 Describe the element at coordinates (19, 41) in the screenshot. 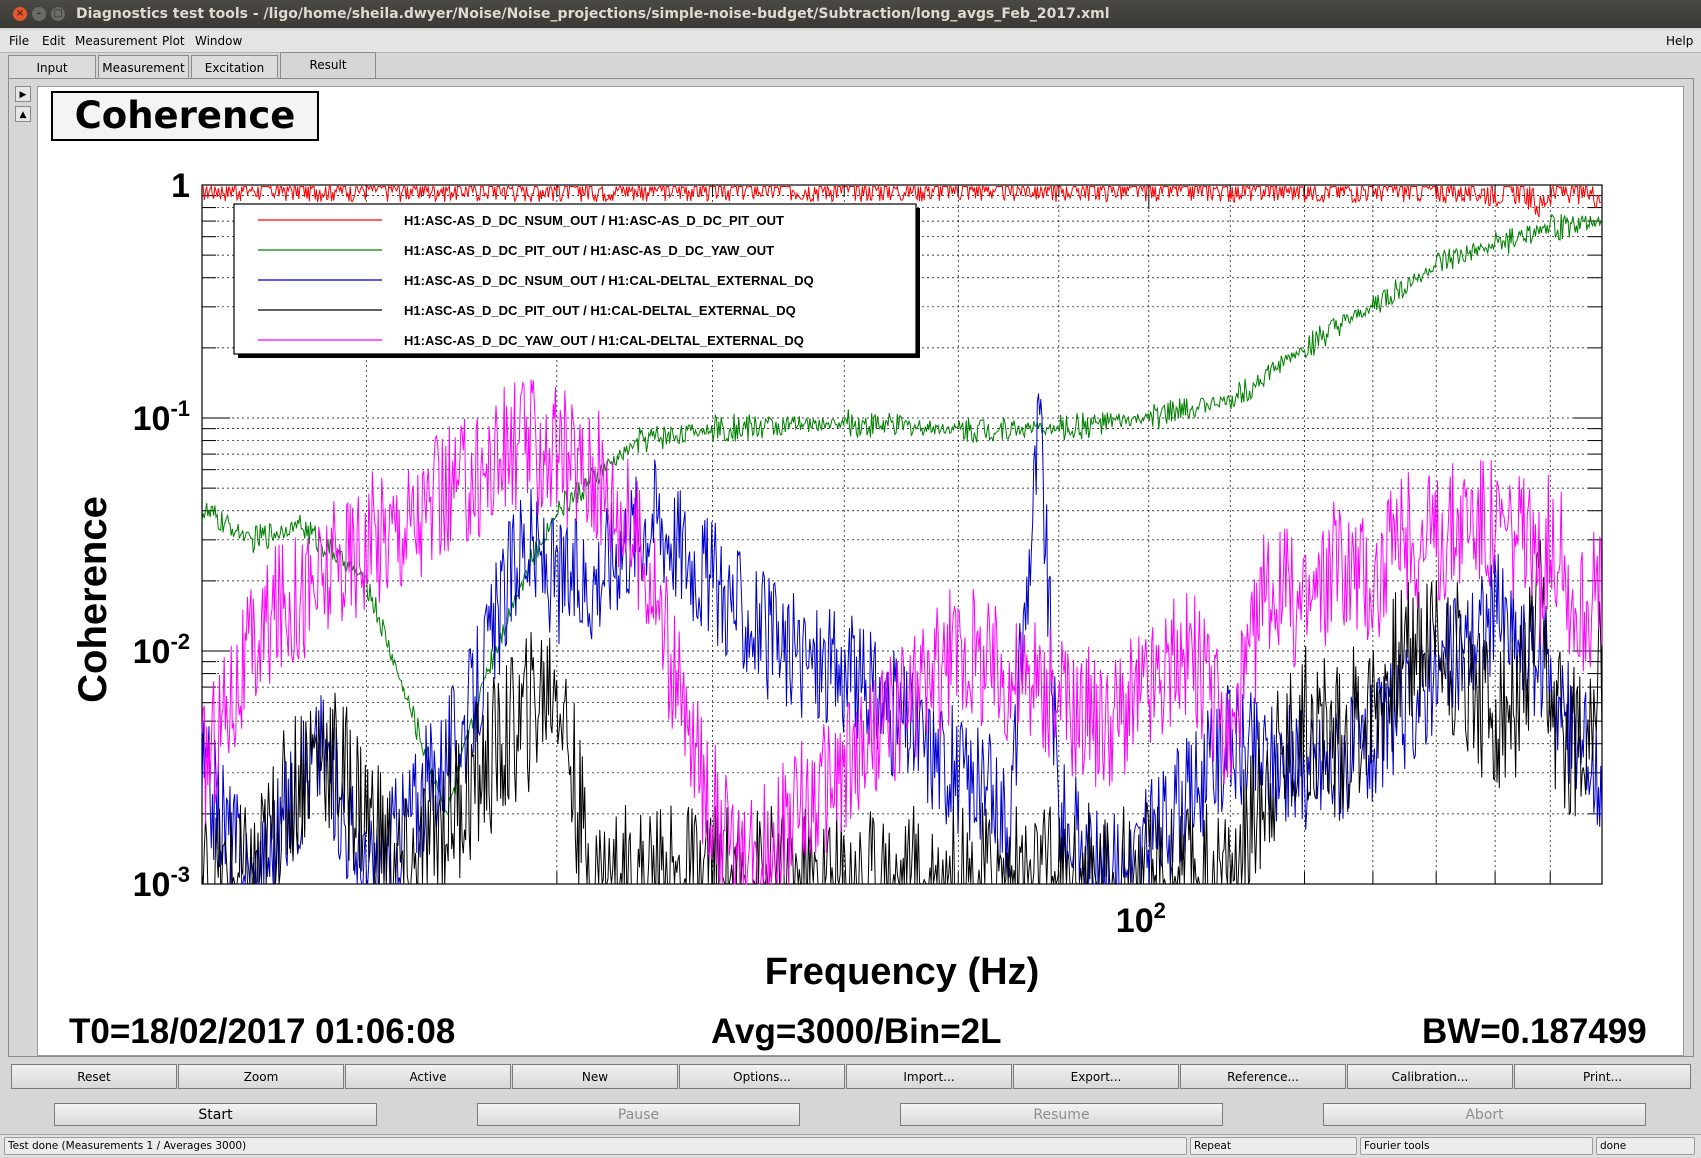

I see `menu-file: File` at that location.